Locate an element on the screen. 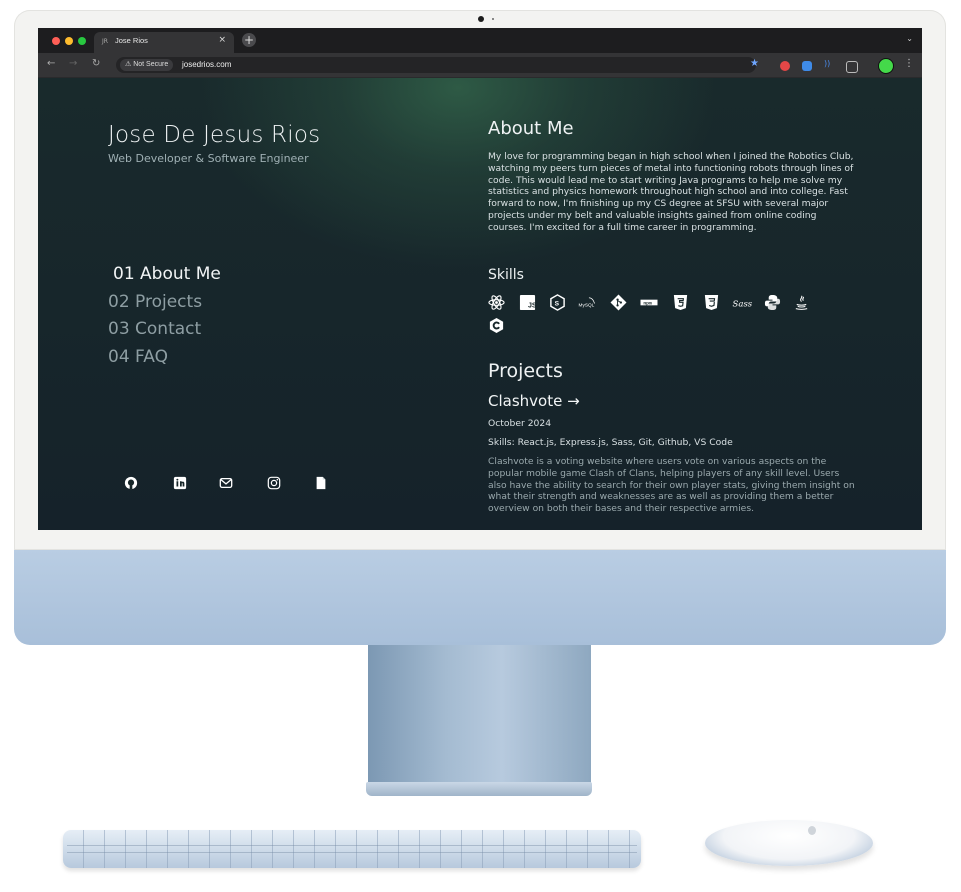  react-icon is located at coordinates (496, 302).